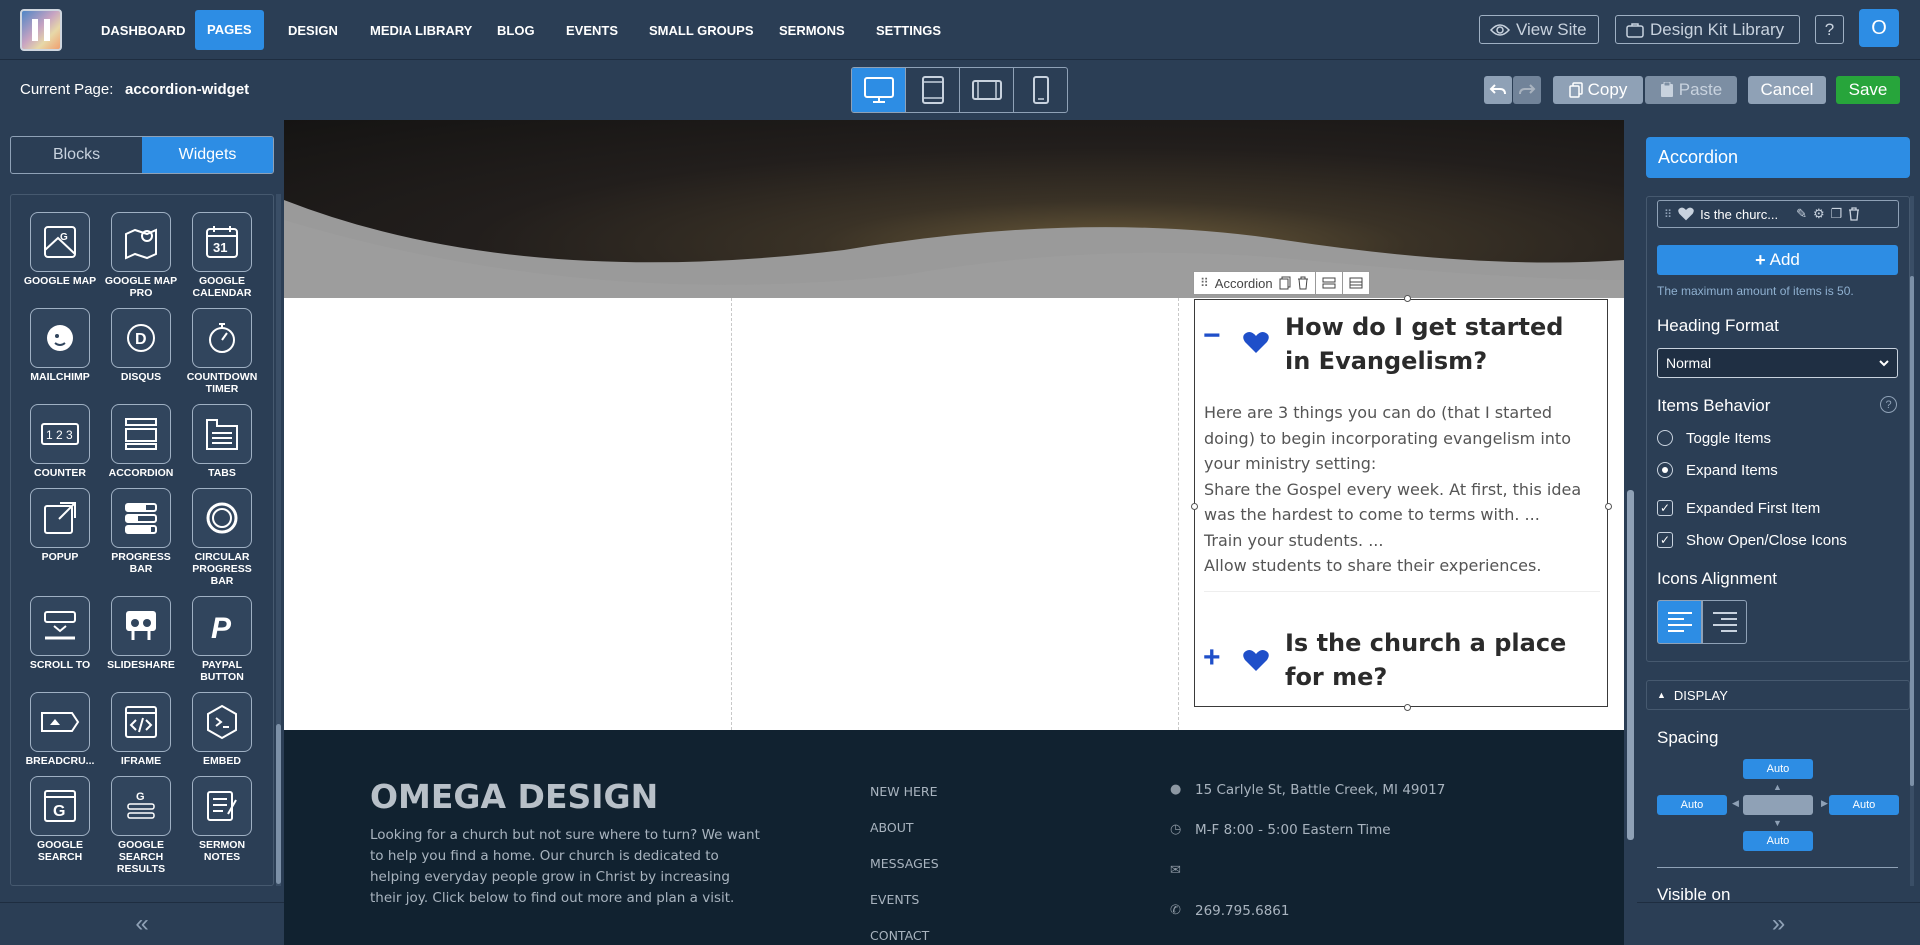  What do you see at coordinates (701, 31) in the screenshot?
I see `nav-small-groups: SMALL GROUPS` at bounding box center [701, 31].